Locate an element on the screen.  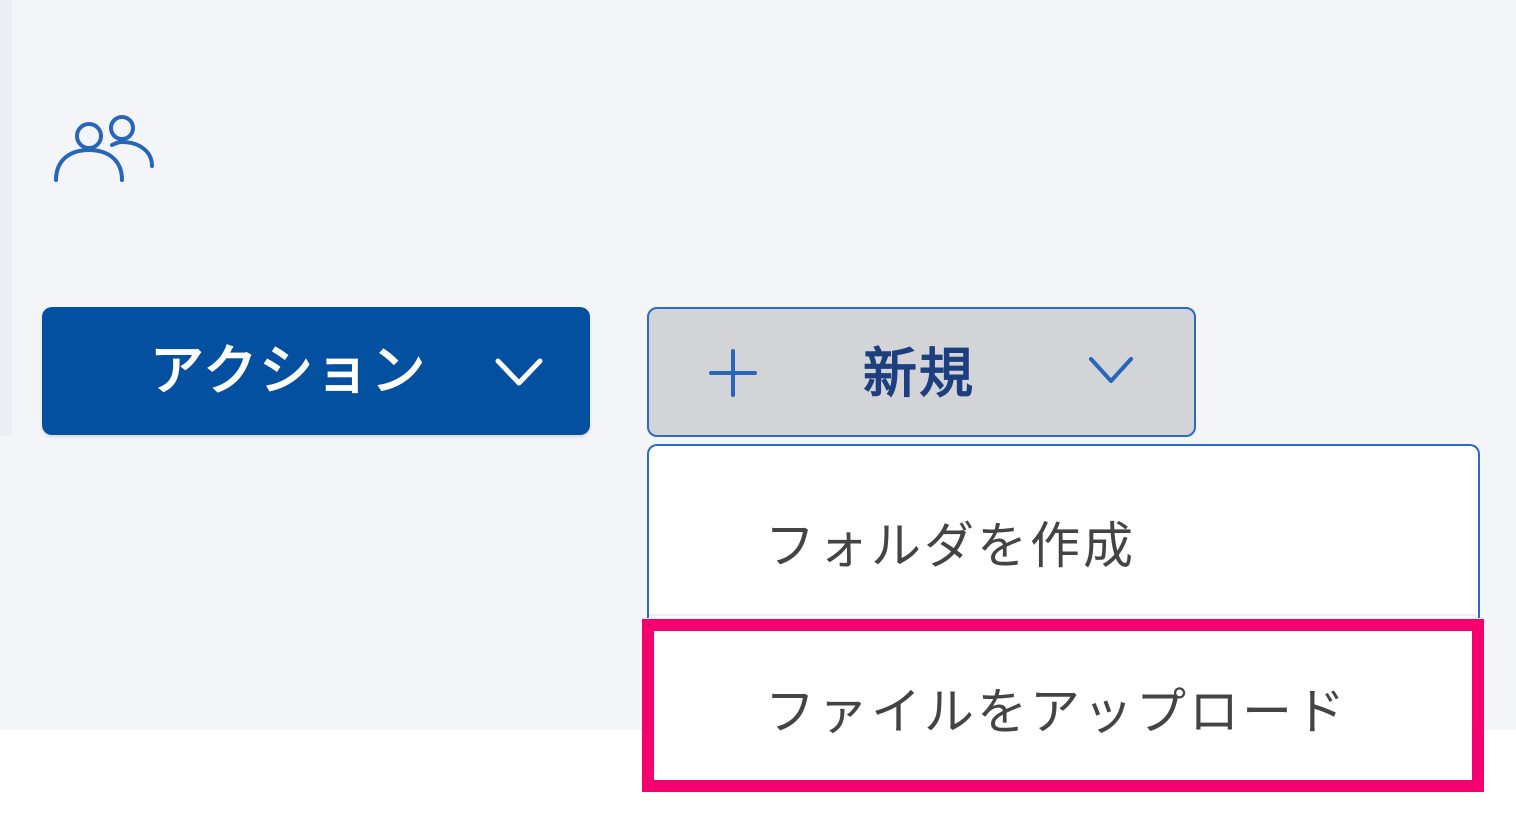
menu-item-create-folder: フォルダを作成 is located at coordinates (1063, 530).